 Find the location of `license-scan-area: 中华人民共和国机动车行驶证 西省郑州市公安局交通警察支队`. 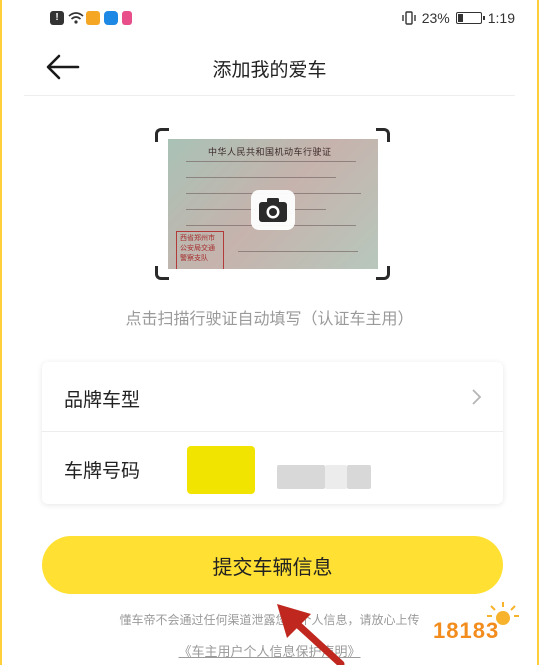

license-scan-area: 中华人民共和国机动车行驶证 西省郑州市公安局交通警察支队 is located at coordinates (272, 204).